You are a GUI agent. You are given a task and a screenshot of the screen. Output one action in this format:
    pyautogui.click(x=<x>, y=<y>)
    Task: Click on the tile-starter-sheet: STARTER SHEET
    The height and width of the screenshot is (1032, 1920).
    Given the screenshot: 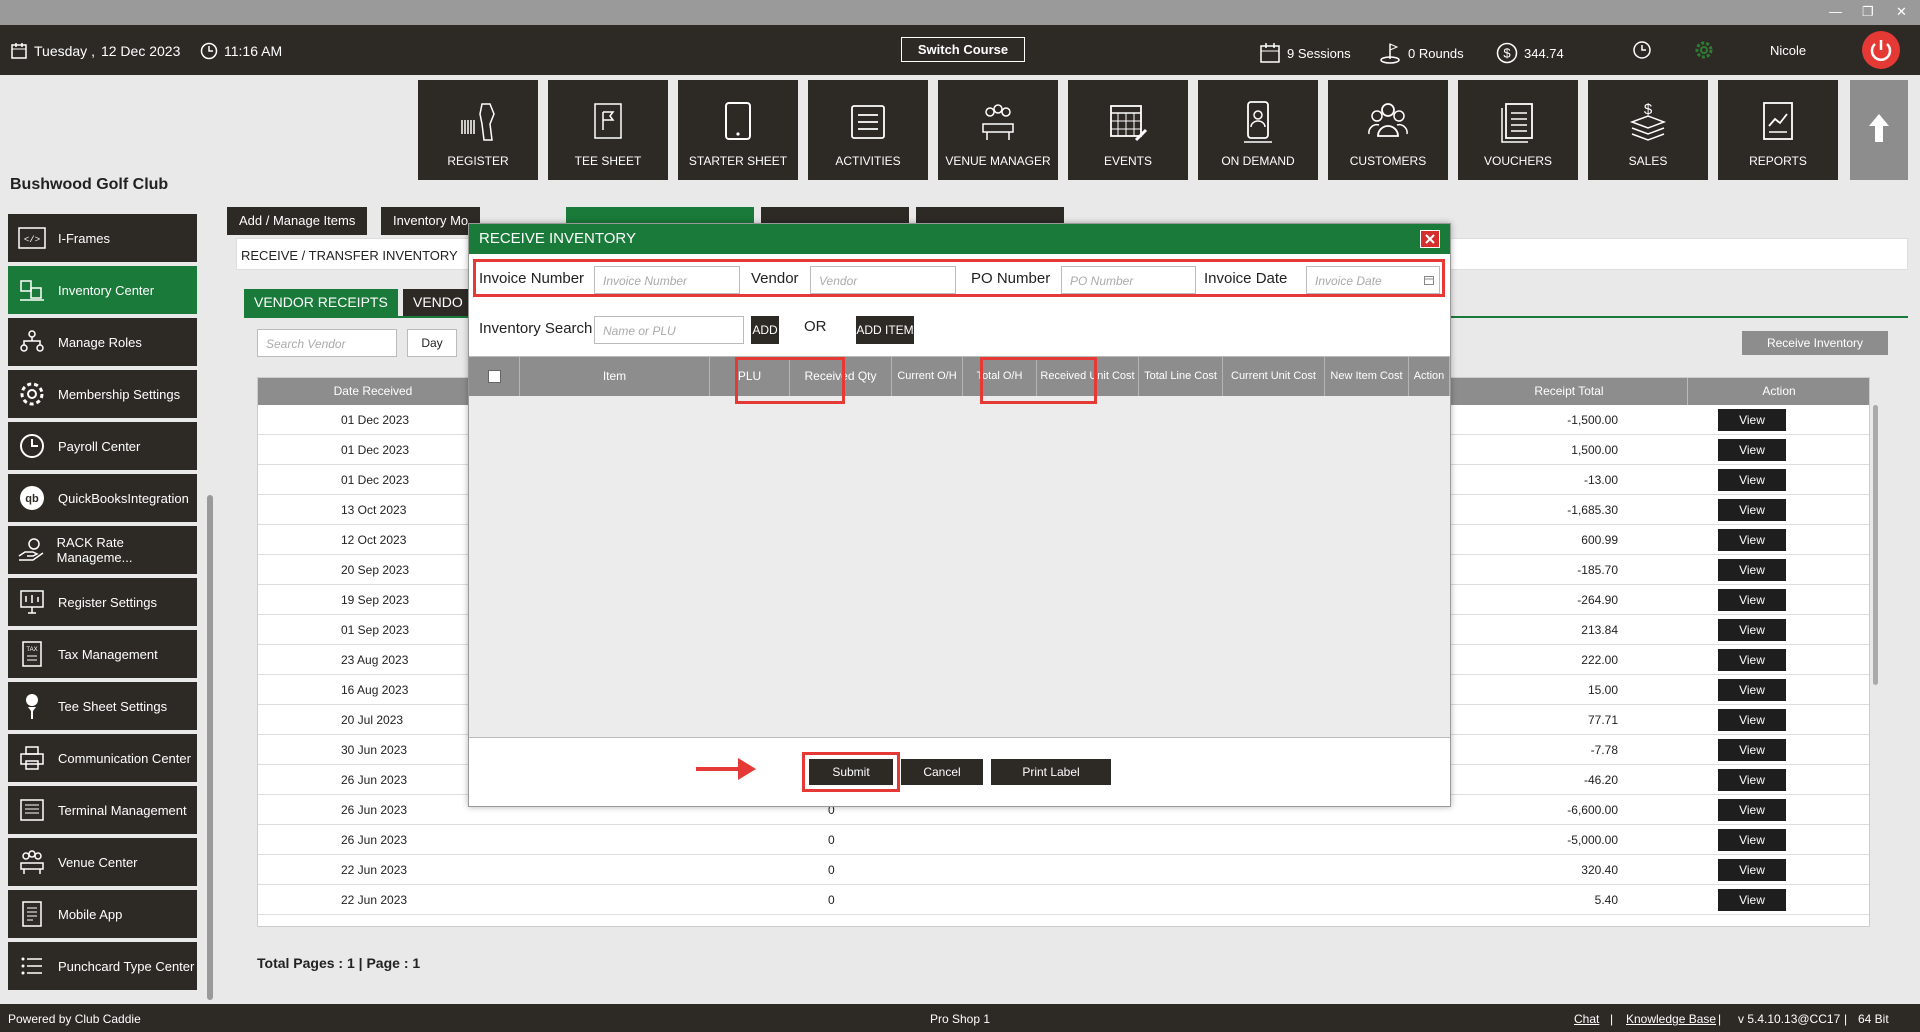 What is the action you would take?
    pyautogui.click(x=738, y=130)
    